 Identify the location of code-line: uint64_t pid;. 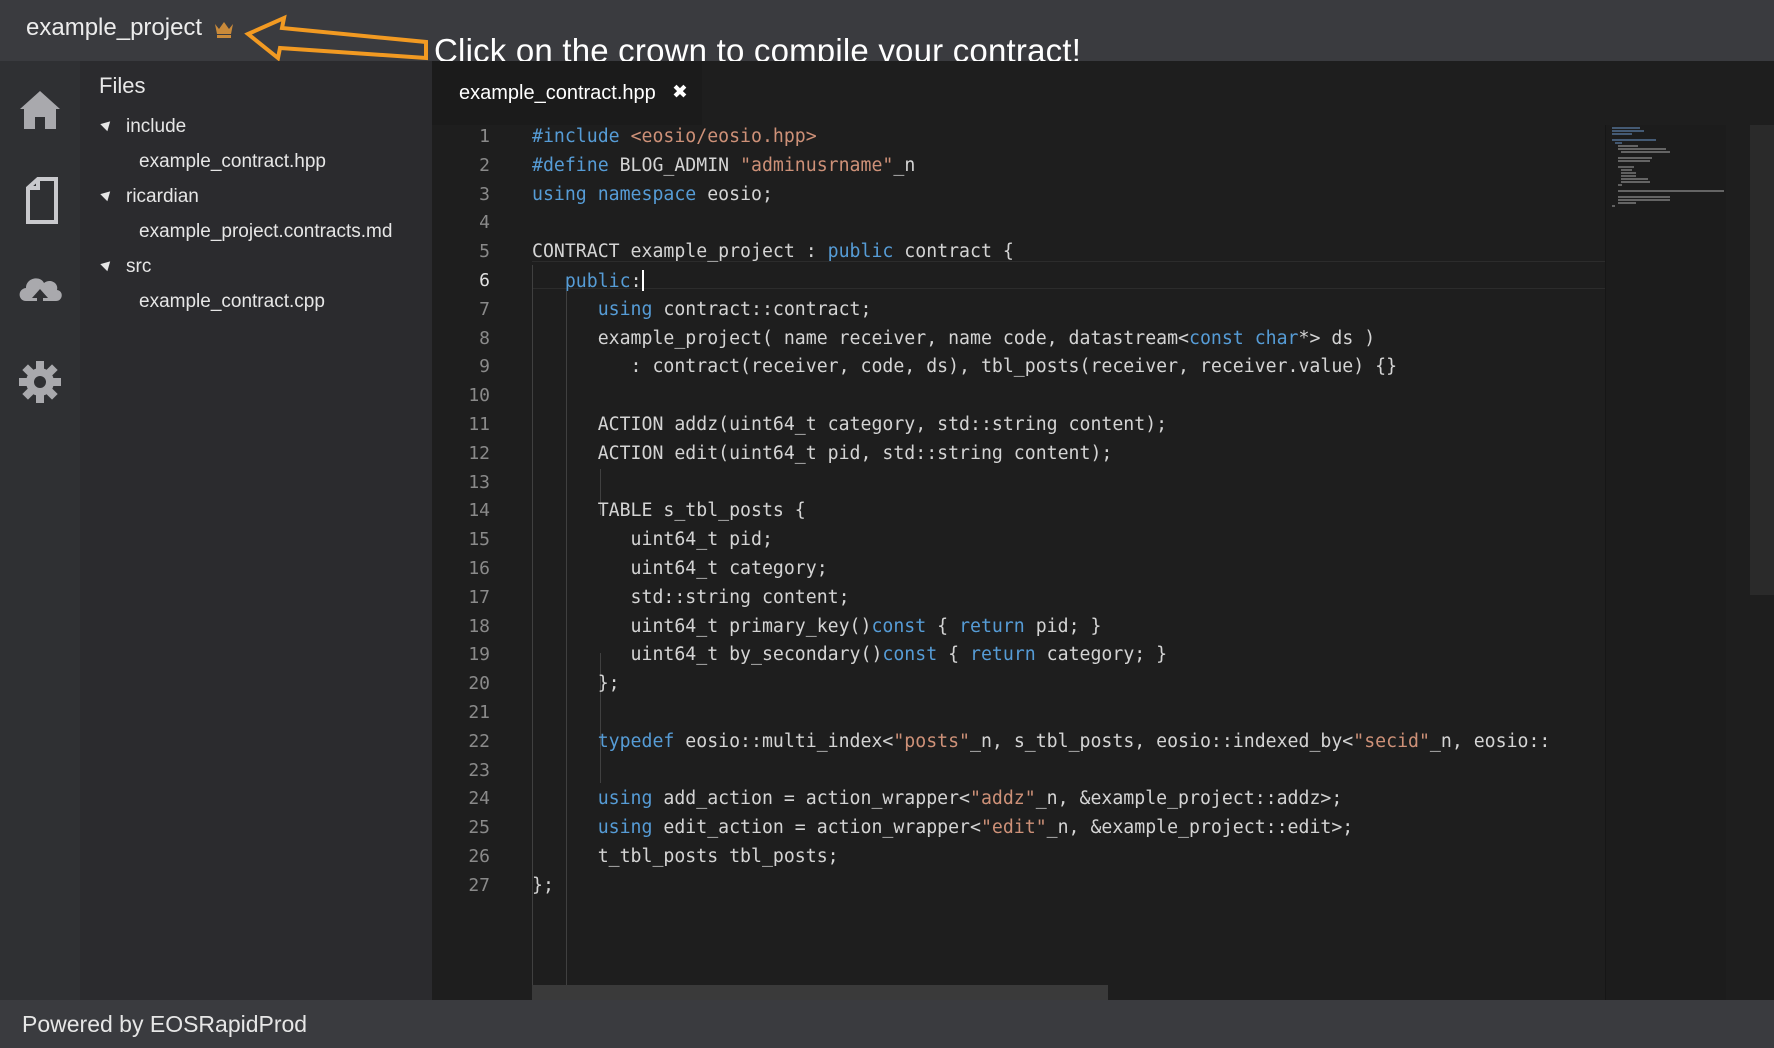
(652, 539).